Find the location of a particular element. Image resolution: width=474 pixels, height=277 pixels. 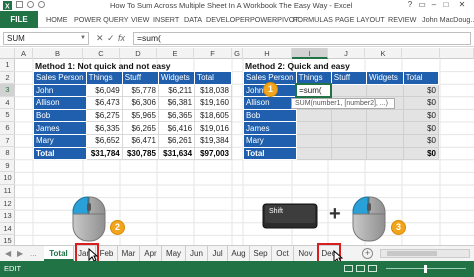

row-header: 2 is located at coordinates (7, 78).